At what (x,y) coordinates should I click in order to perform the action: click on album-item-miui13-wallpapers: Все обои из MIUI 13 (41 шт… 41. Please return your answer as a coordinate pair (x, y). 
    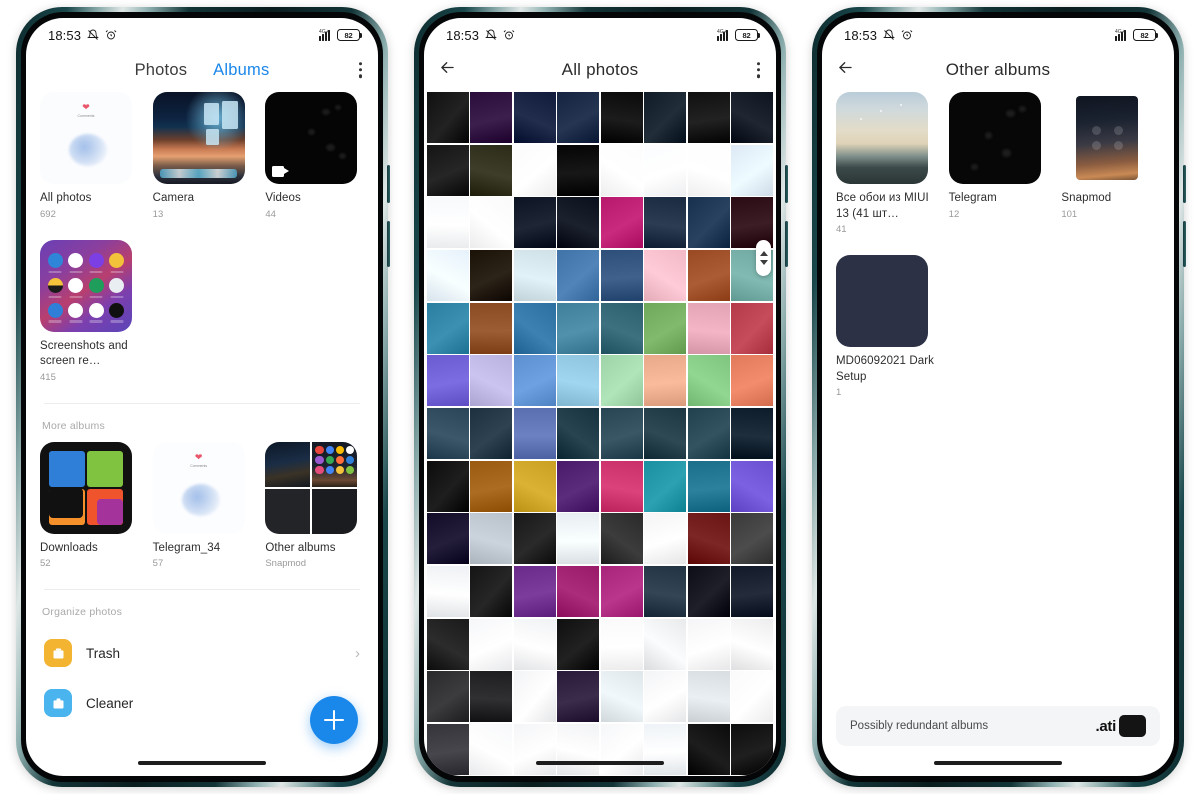
    Looking at the image, I should click on (885, 163).